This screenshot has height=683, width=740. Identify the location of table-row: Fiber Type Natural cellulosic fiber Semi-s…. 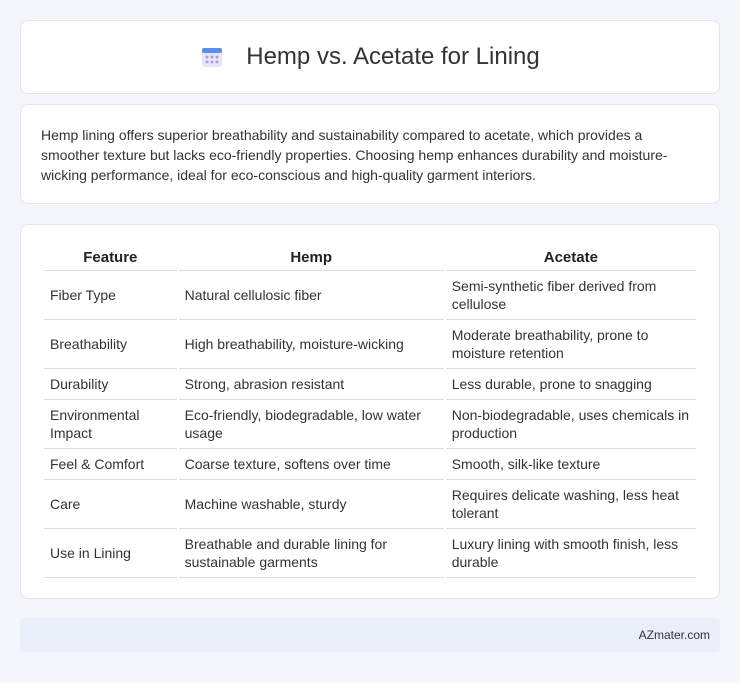
(370, 295).